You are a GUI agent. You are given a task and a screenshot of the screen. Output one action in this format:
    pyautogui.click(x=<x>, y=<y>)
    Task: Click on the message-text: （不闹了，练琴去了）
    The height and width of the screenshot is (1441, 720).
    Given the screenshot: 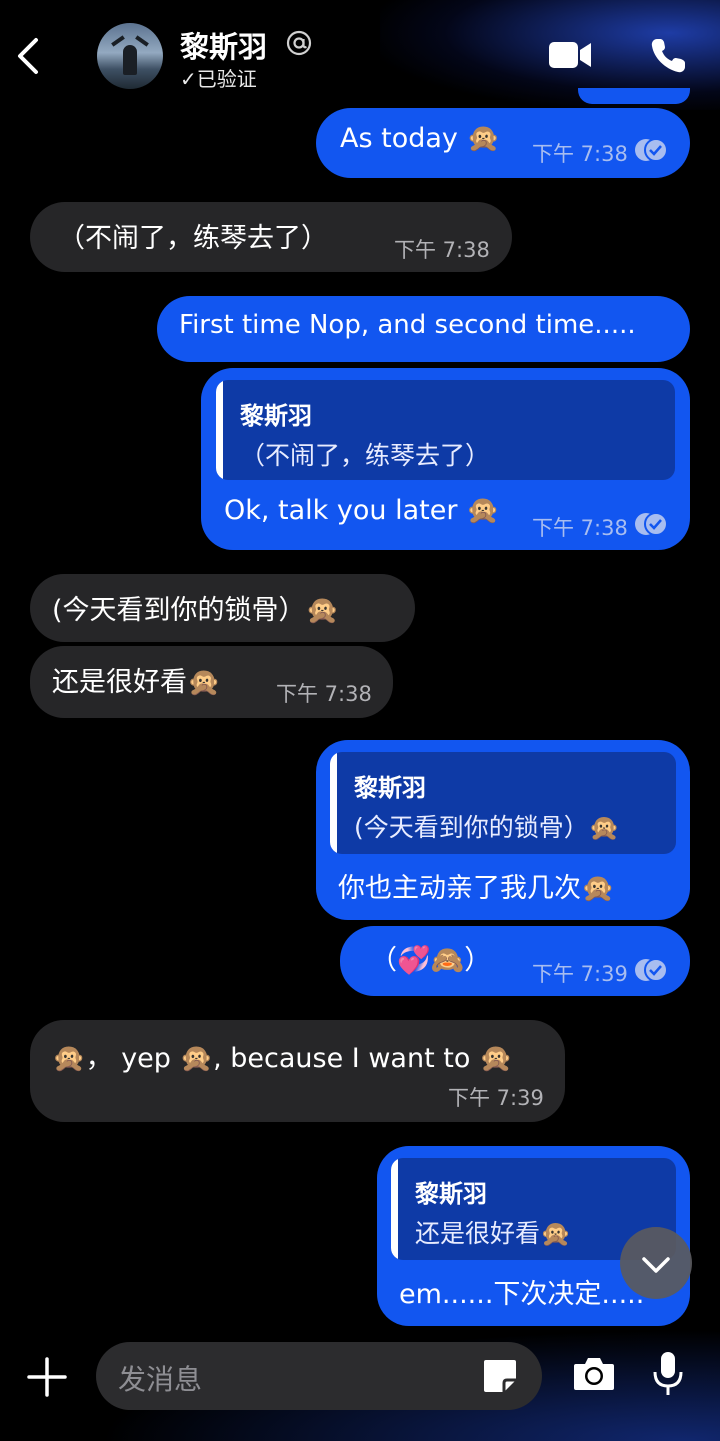 What is the action you would take?
    pyautogui.click(x=193, y=238)
    